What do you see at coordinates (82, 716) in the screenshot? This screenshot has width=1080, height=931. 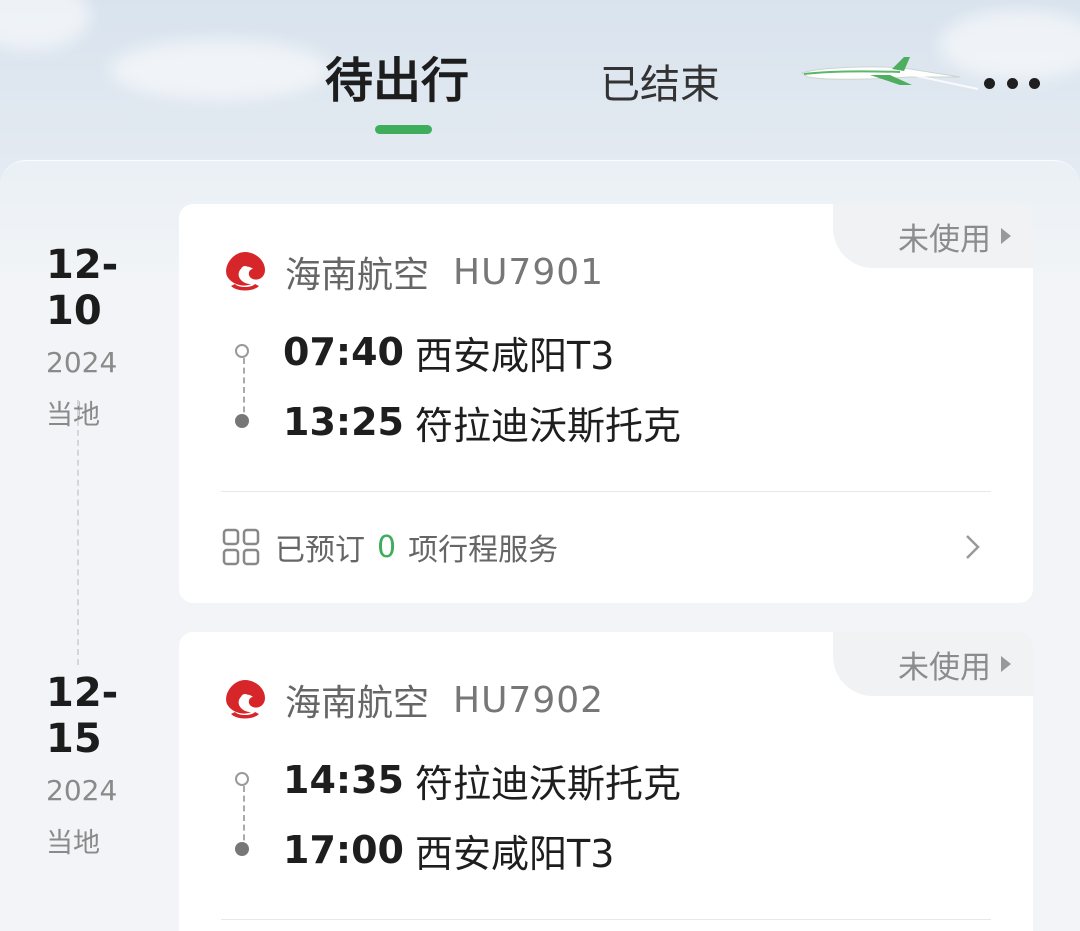 I see `trip-date-day: 12-15` at bounding box center [82, 716].